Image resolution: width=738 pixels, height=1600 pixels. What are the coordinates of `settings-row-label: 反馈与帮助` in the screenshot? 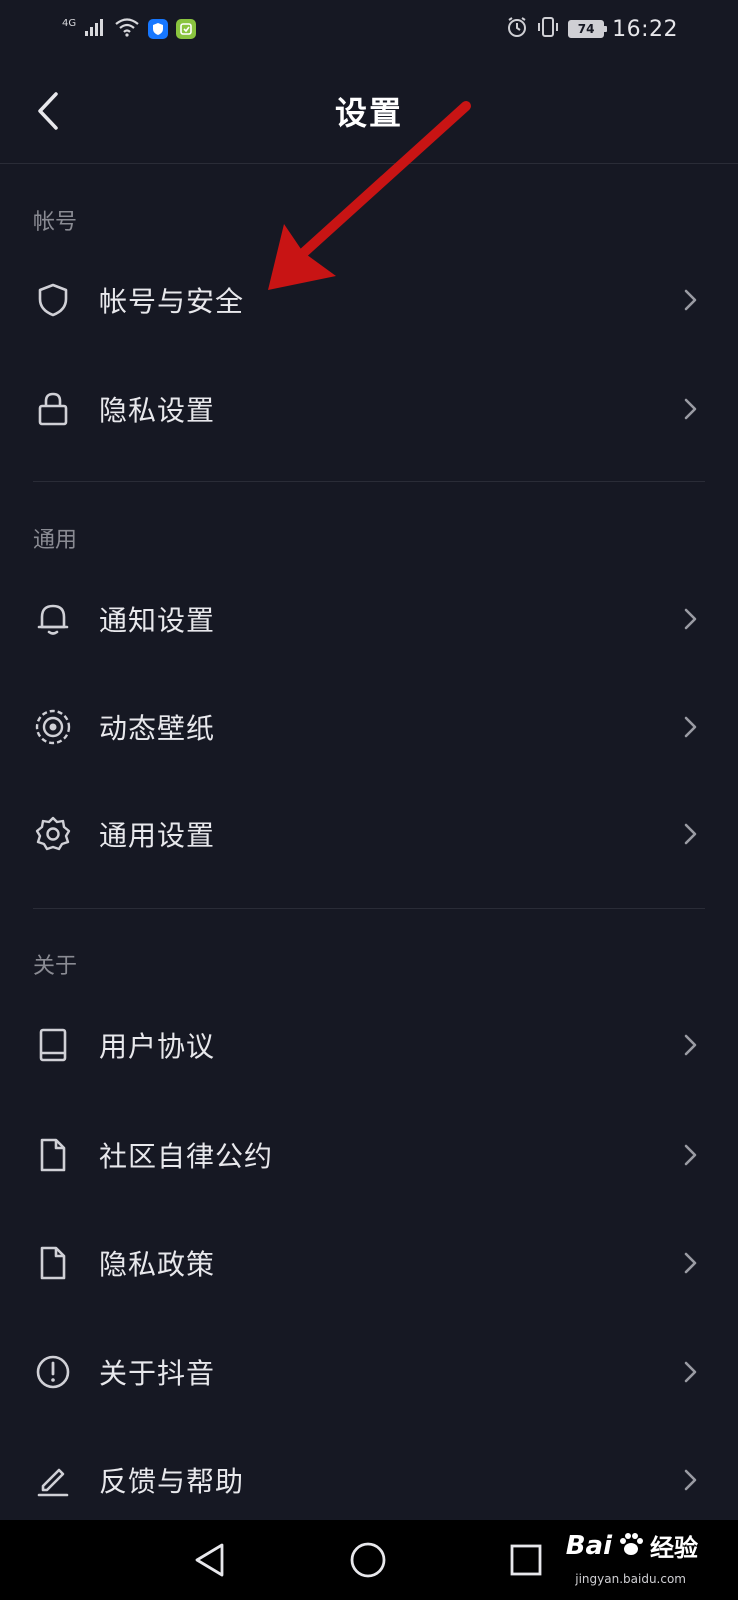 It's located at (172, 1481).